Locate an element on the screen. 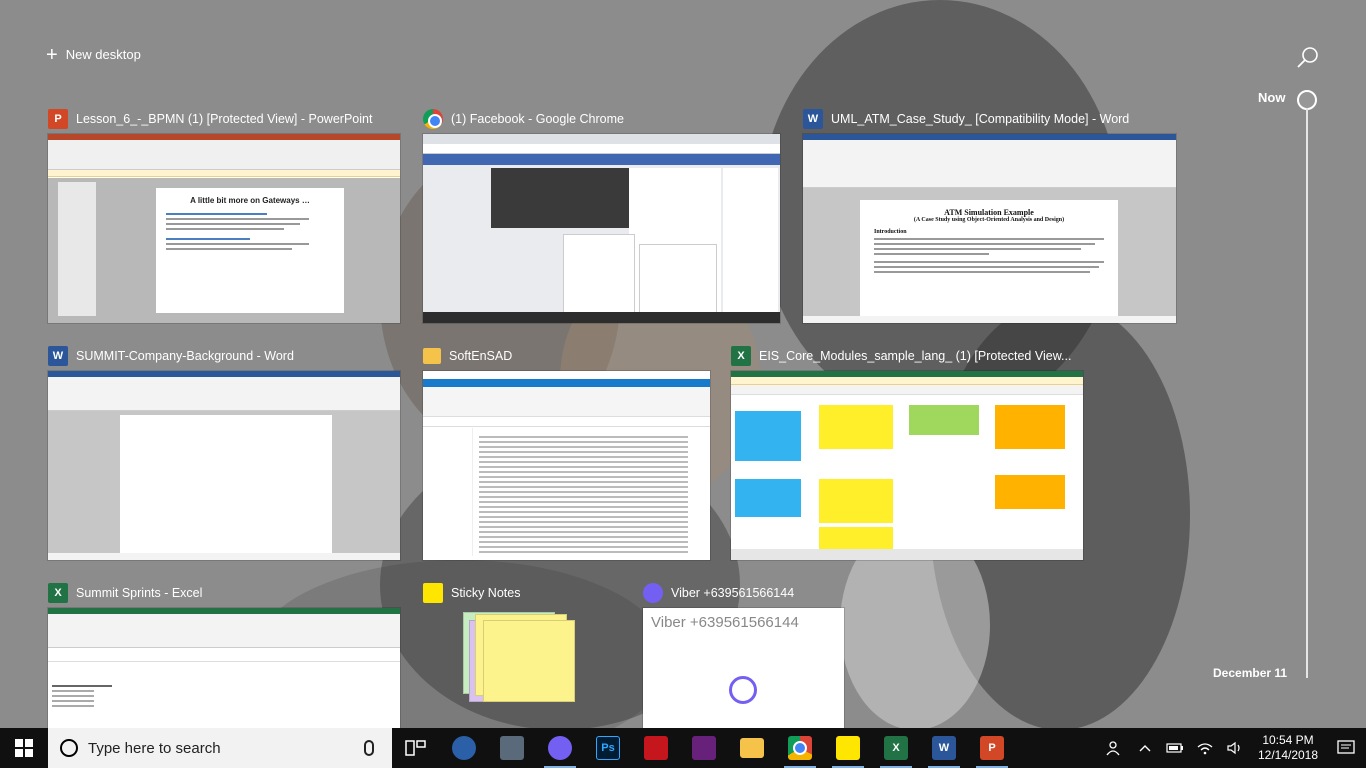  taskbar-visual-studio is located at coordinates (704, 748).